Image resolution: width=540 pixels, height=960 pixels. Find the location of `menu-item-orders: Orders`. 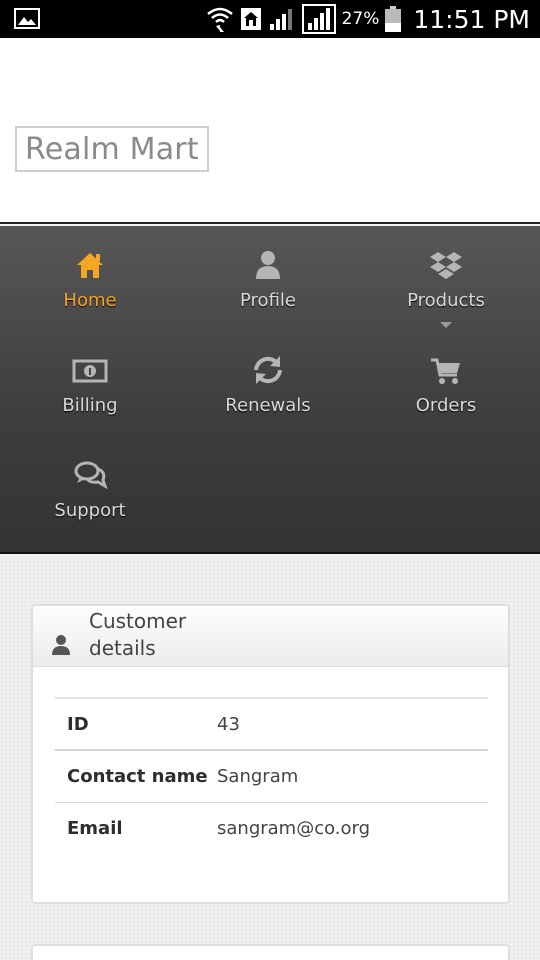

menu-item-orders: Orders is located at coordinates (446, 383).